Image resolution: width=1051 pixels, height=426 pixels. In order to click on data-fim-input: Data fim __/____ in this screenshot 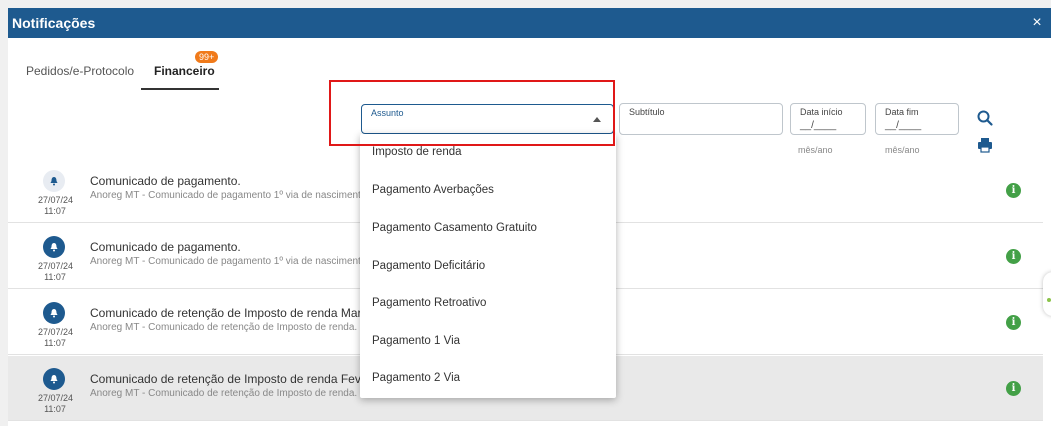, I will do `click(917, 119)`.